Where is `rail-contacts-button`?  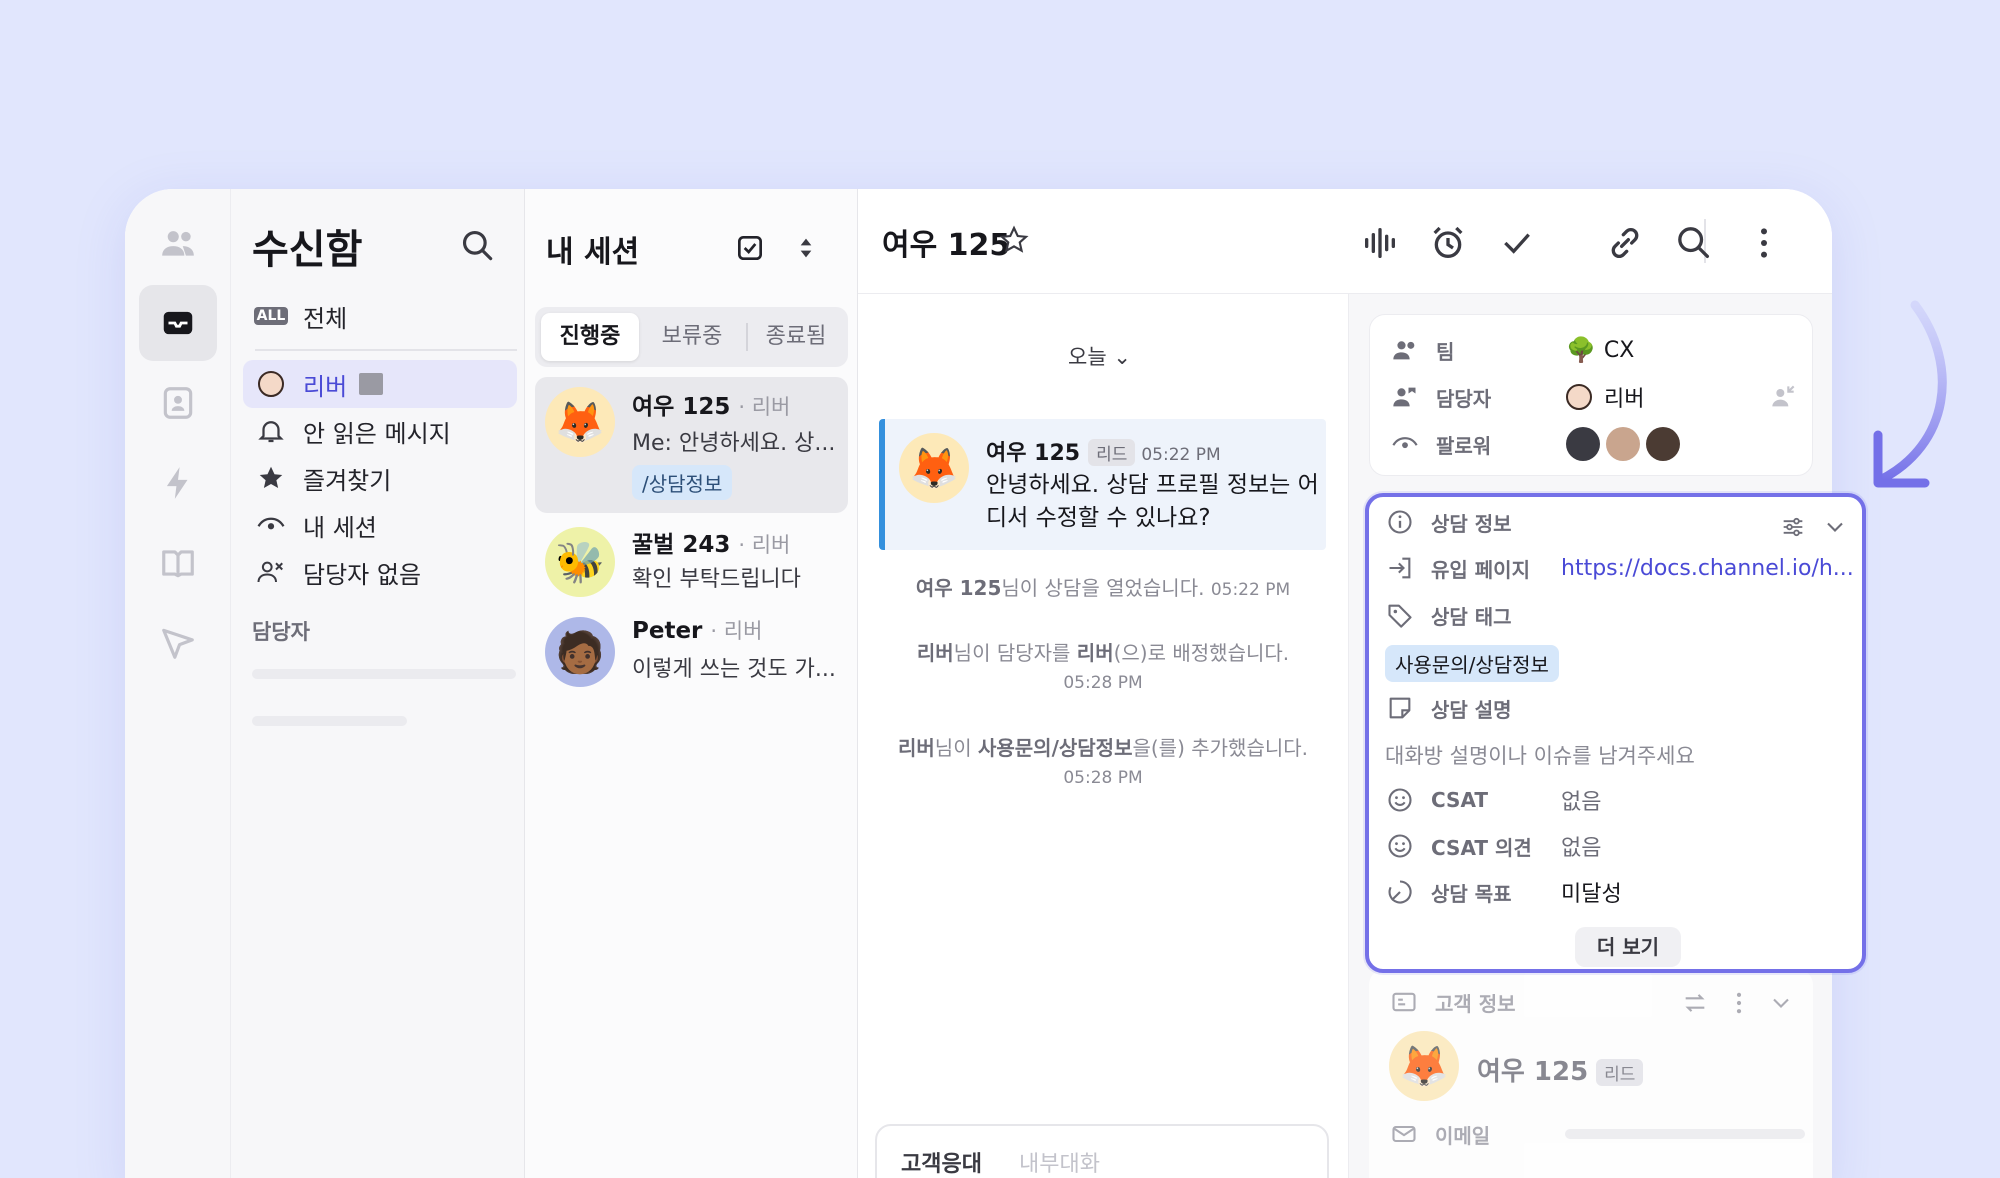
rail-contacts-button is located at coordinates (178, 243).